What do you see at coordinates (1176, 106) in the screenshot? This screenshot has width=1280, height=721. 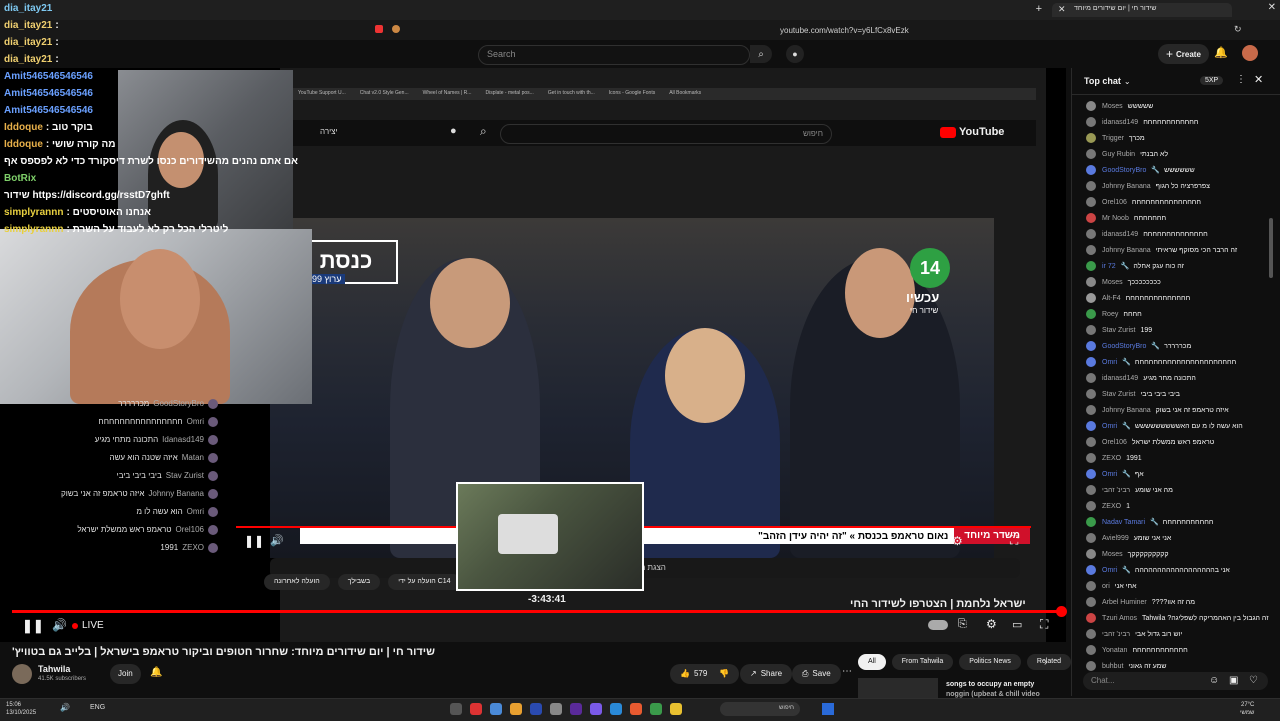 I see `chat-message: Moses ששששש` at bounding box center [1176, 106].